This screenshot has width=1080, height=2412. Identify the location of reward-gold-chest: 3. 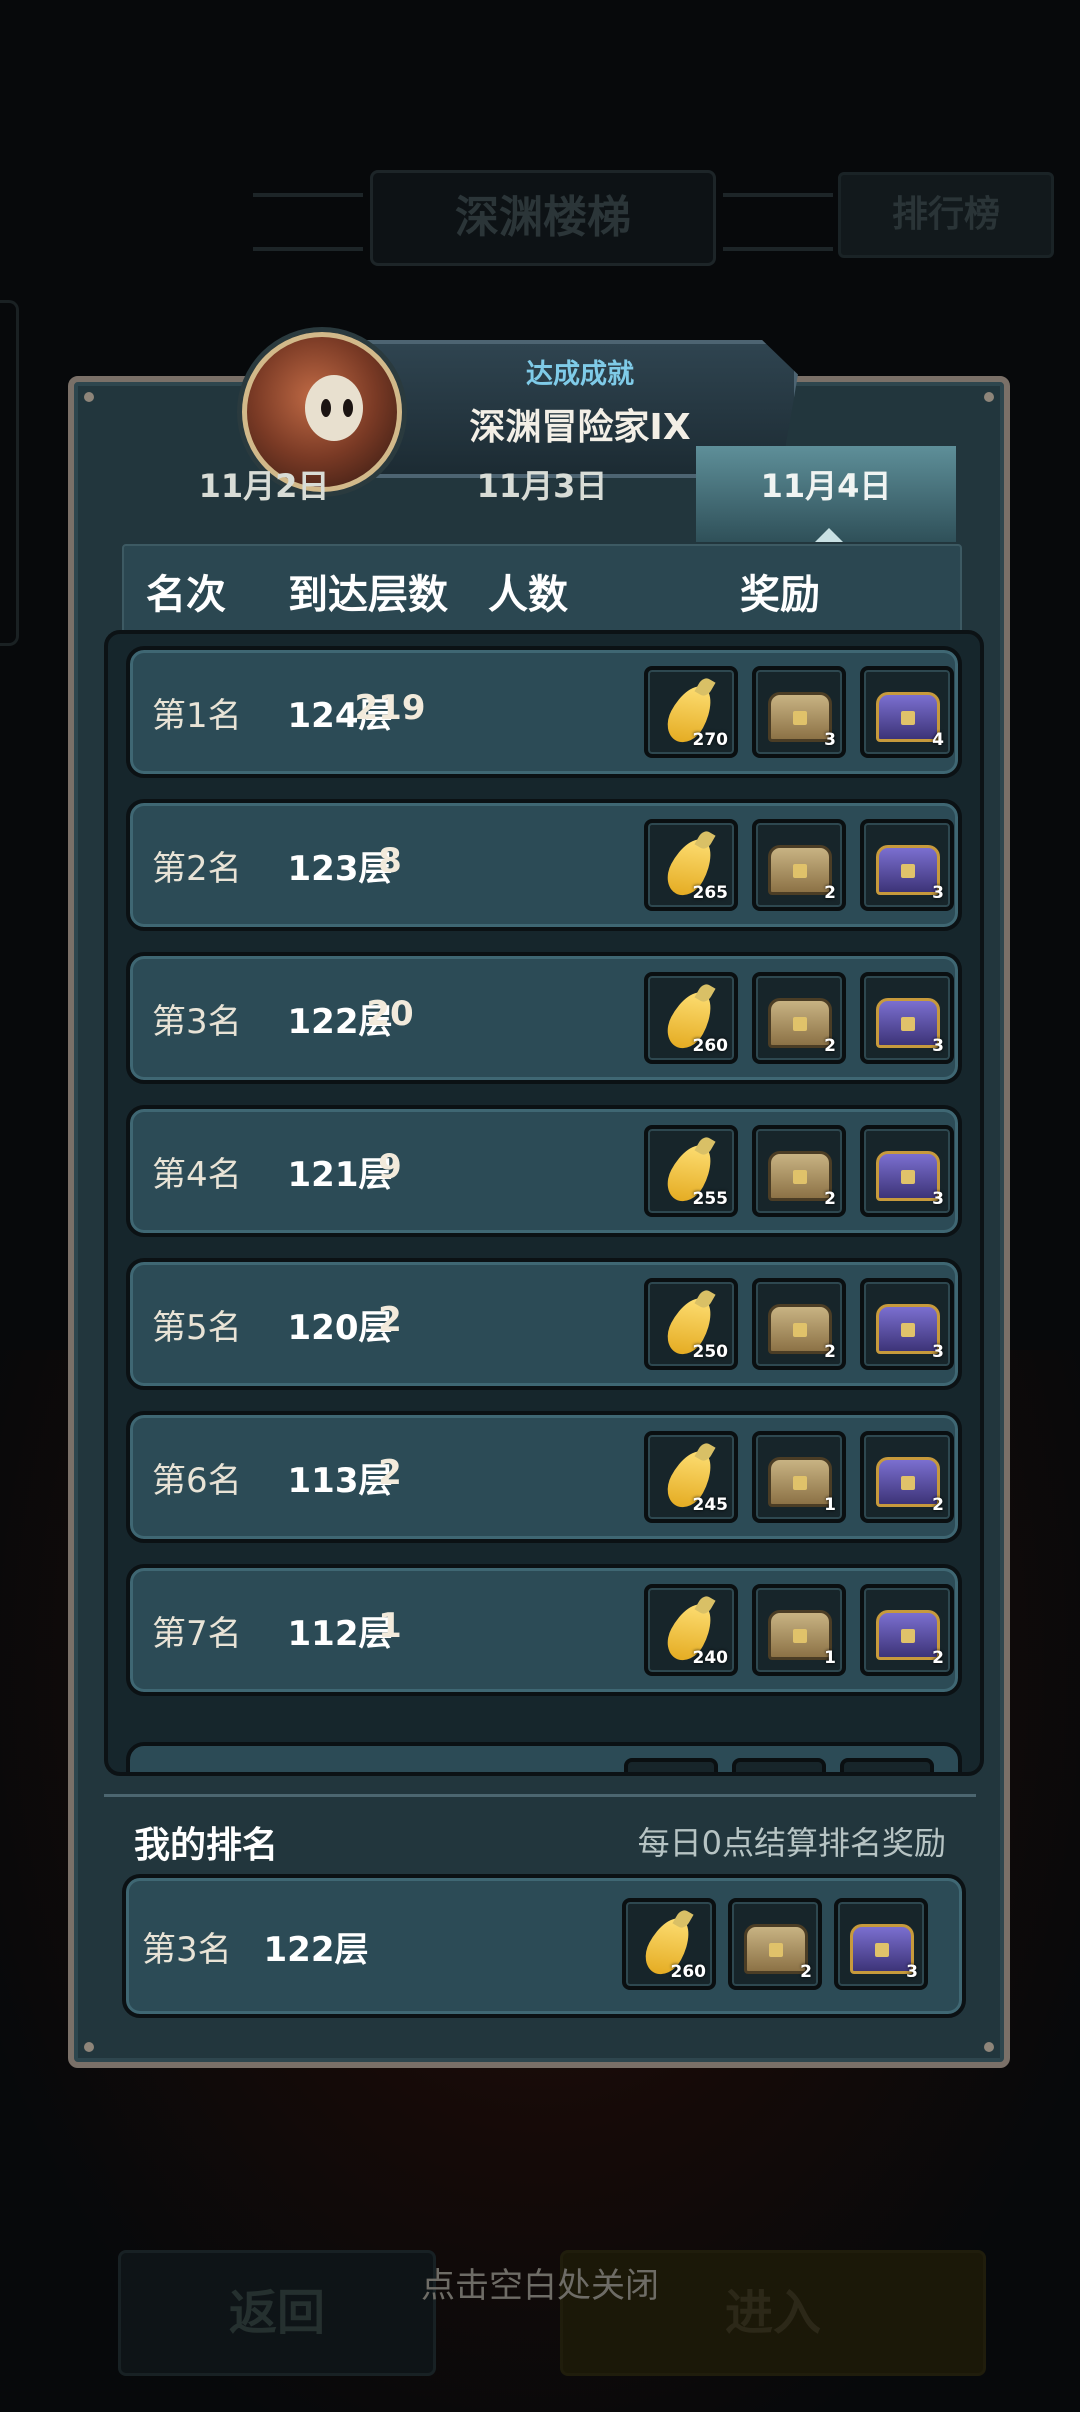
(799, 712).